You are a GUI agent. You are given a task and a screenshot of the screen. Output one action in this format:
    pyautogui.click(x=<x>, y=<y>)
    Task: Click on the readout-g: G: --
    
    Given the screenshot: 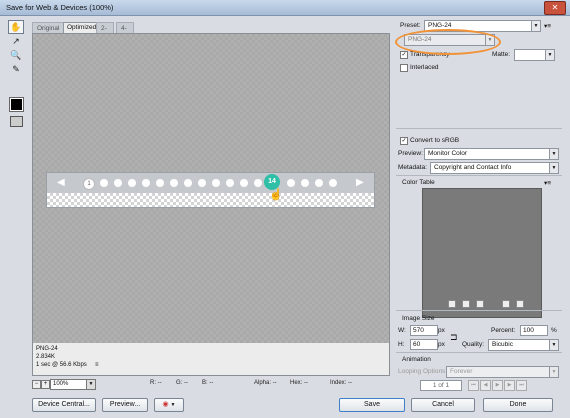 What is the action you would take?
    pyautogui.click(x=182, y=383)
    